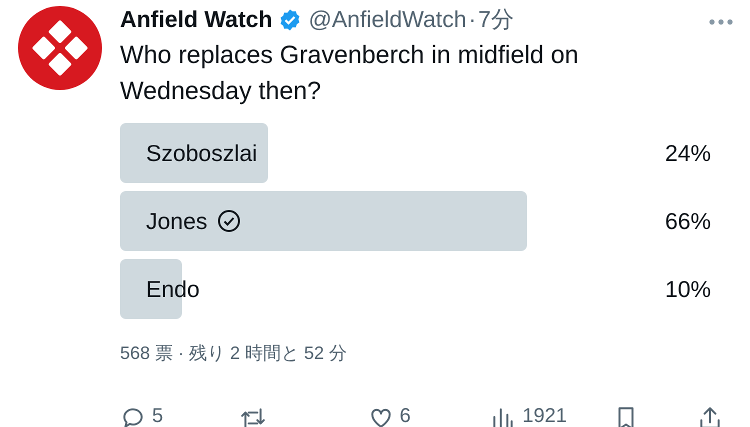 The image size is (750, 427). What do you see at coordinates (350, 73) in the screenshot?
I see `post-text: Who replaces Gravenberch in midfield on Wednesday then?` at bounding box center [350, 73].